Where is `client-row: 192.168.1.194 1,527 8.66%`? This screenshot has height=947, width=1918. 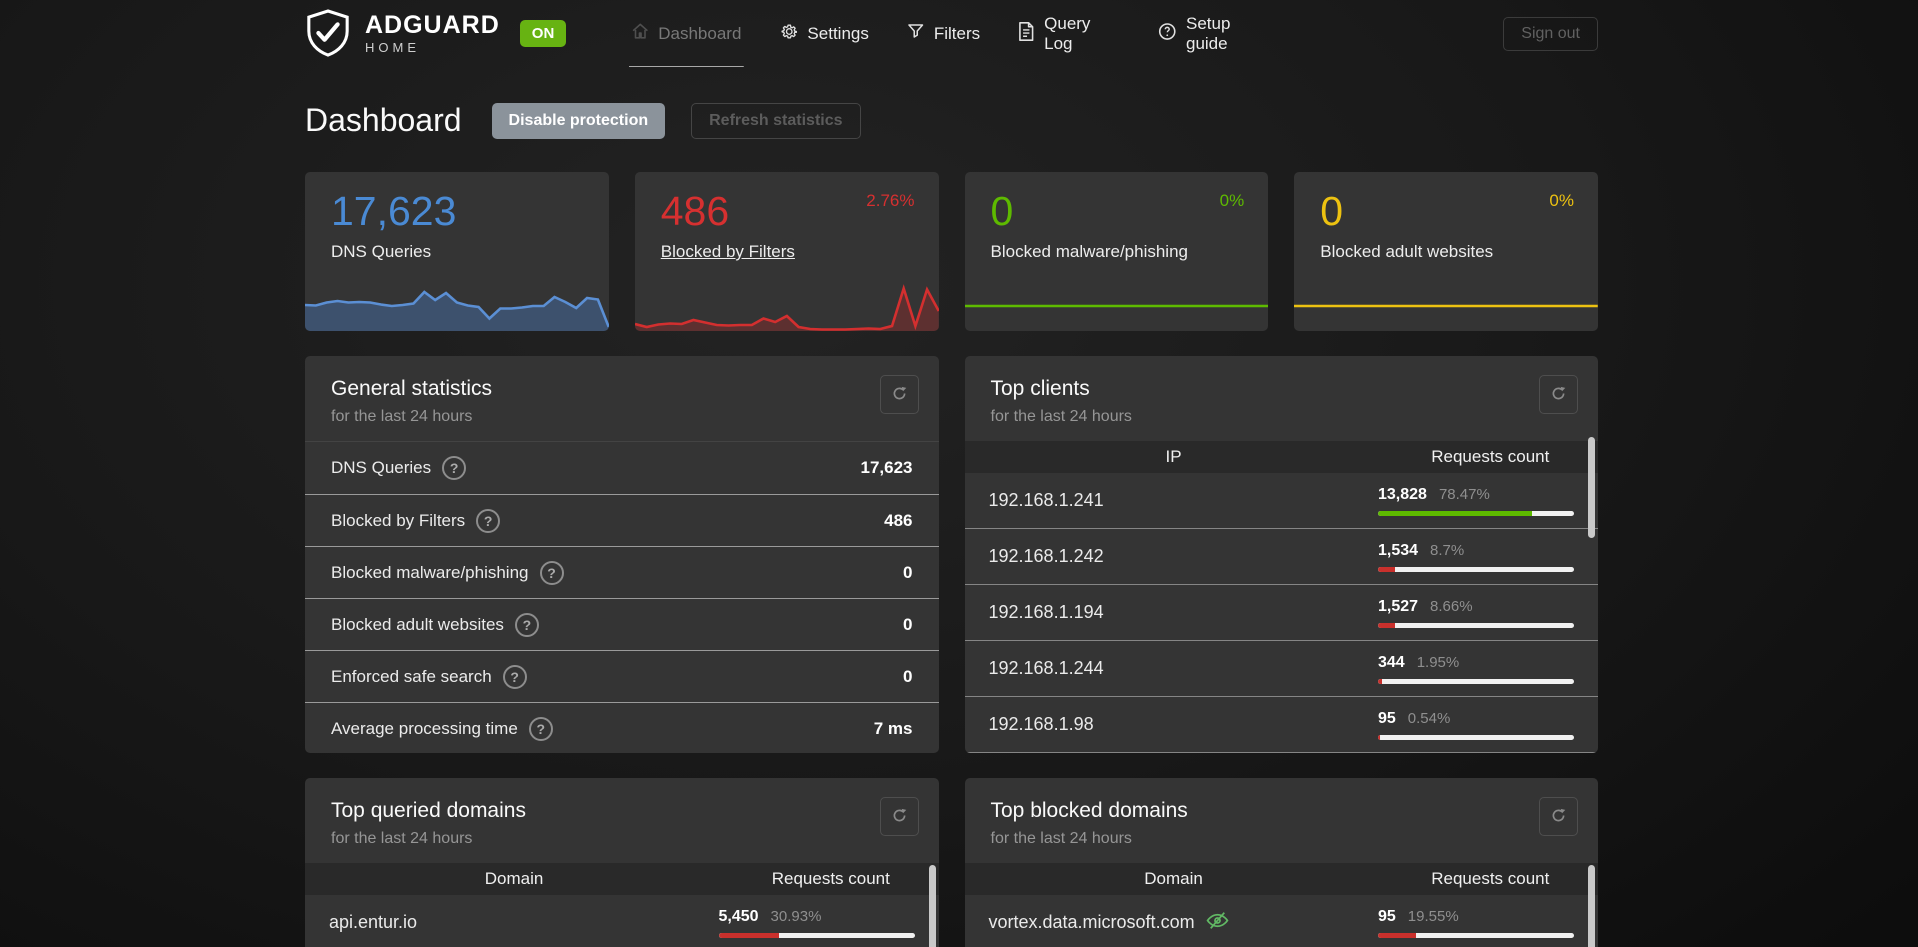
client-row: 192.168.1.194 1,527 8.66% is located at coordinates (1281, 613).